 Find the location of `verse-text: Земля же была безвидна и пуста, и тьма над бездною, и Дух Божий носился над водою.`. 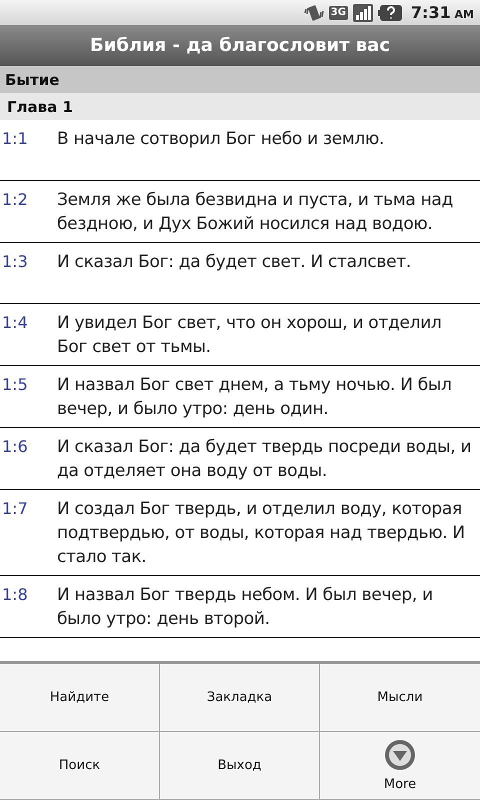

verse-text: Земля же была безвидна и пуста, и тьма над бездною, и Дух Божий носился над водою. is located at coordinates (255, 212).